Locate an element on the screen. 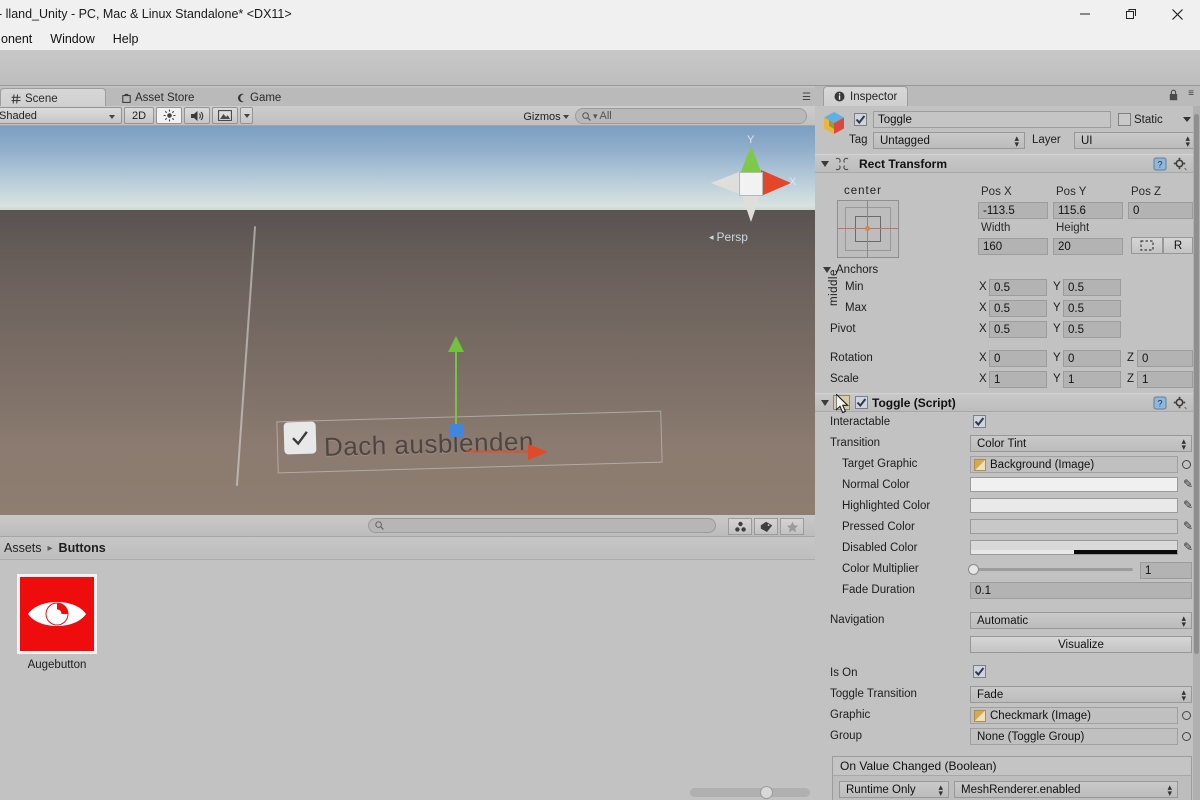 This screenshot has width=1200, height=800. breadcrumb-item-buttons: Buttons is located at coordinates (82, 548).